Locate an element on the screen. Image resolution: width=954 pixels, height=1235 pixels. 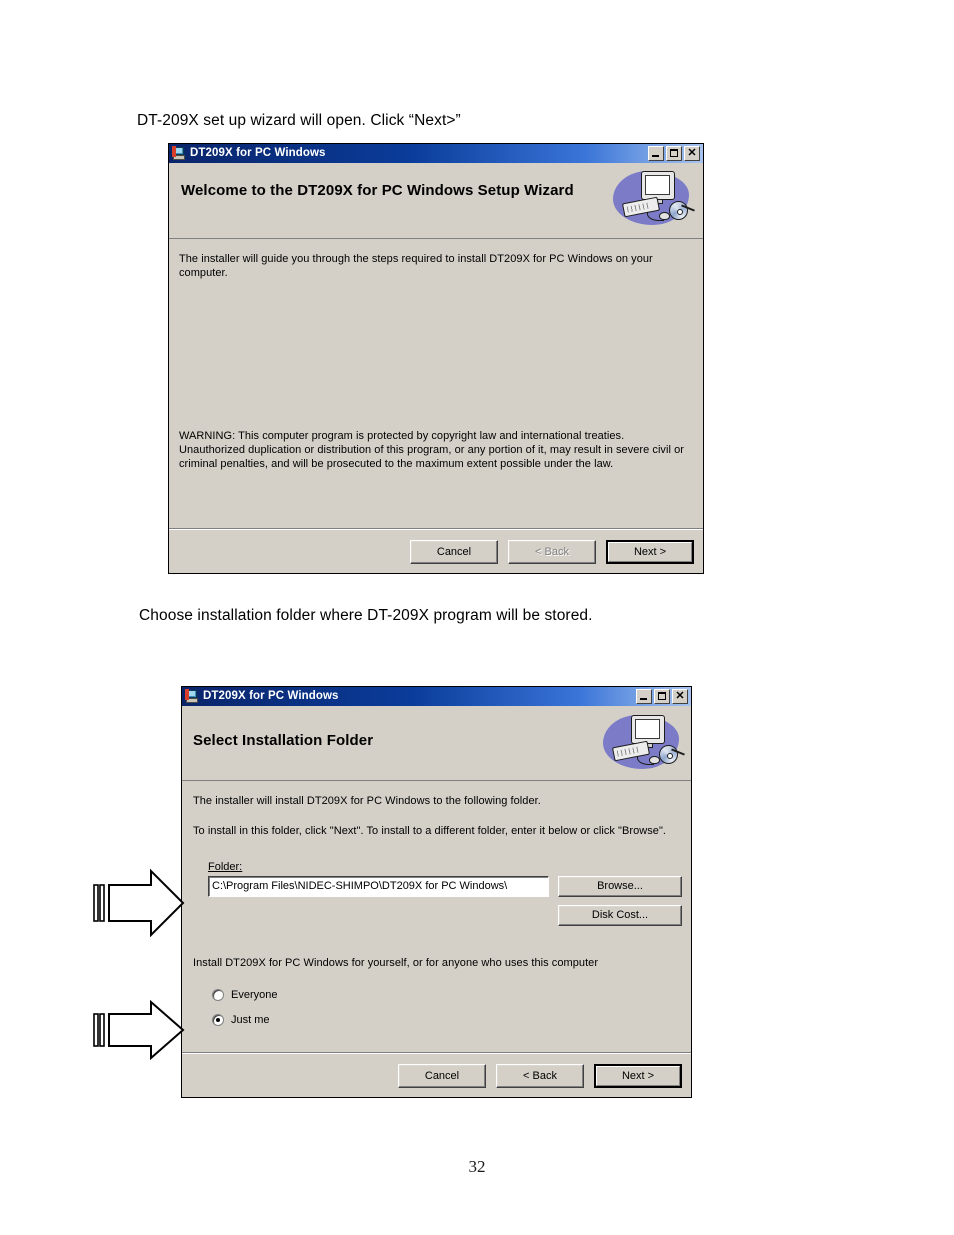
titlebar-welcome: DT209X for PC Windows ✕ is located at coordinates (436, 153).